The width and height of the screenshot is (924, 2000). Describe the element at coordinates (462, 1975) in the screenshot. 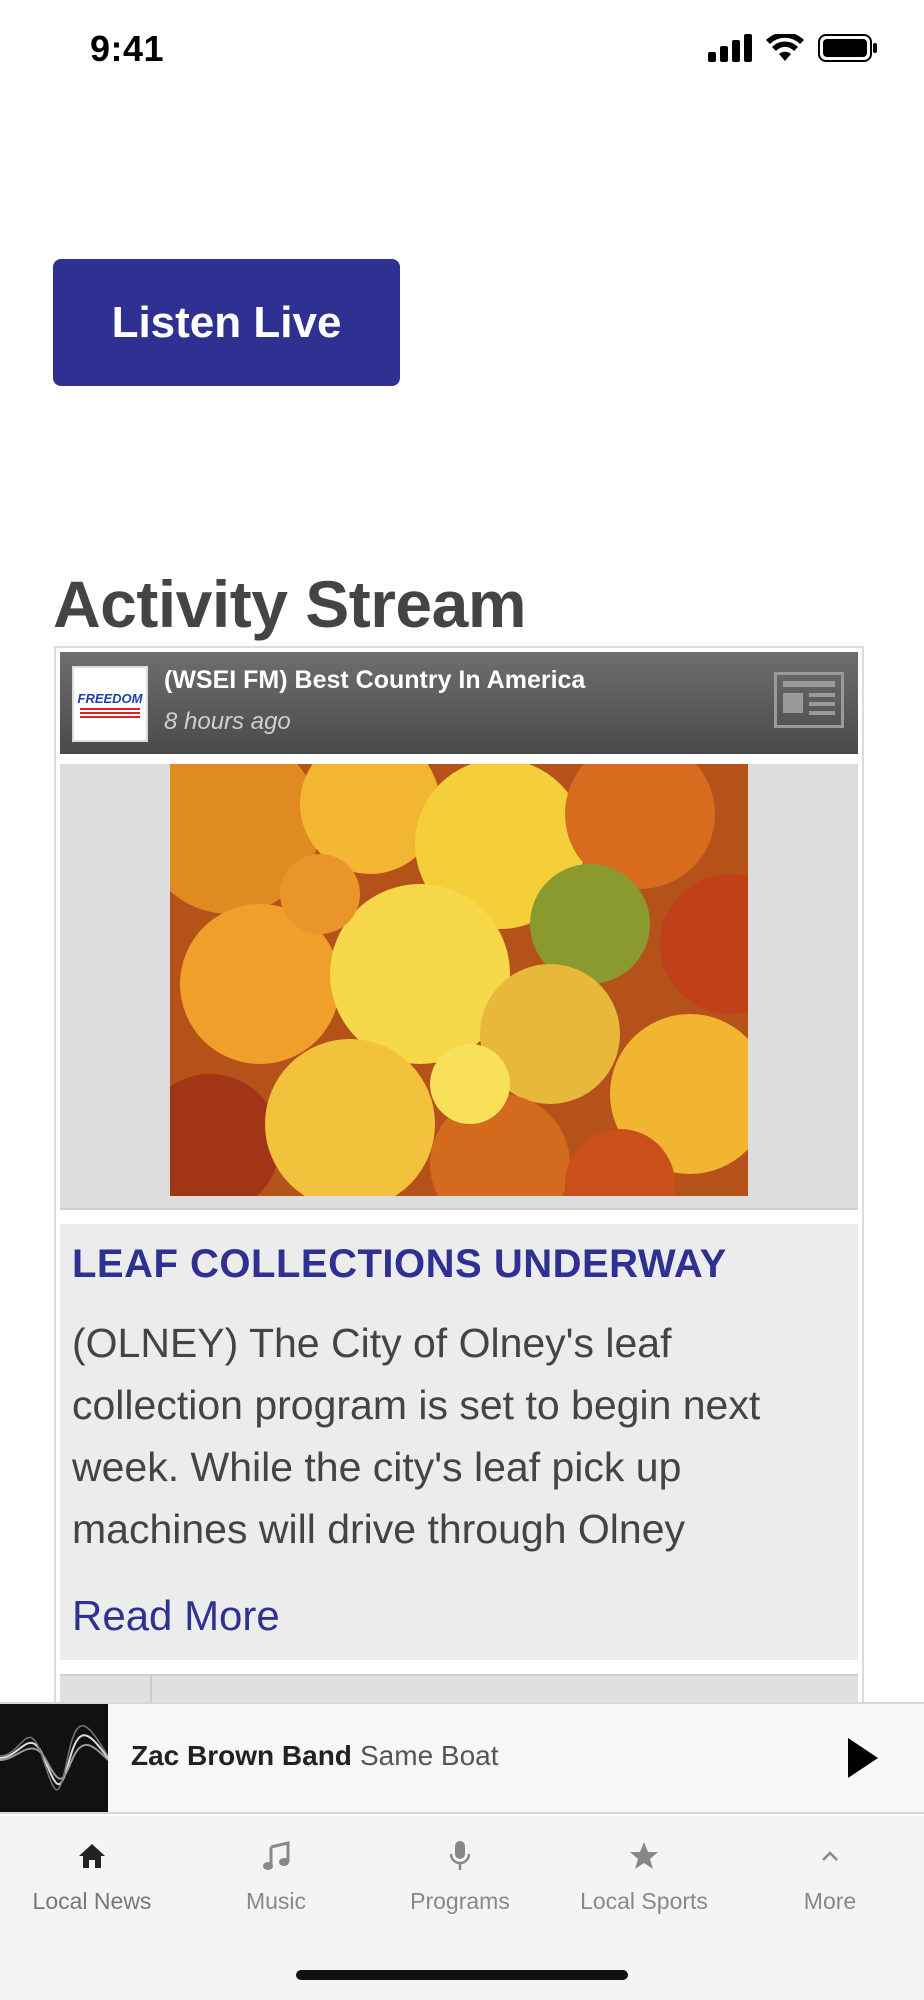

I see `home-indicator` at that location.